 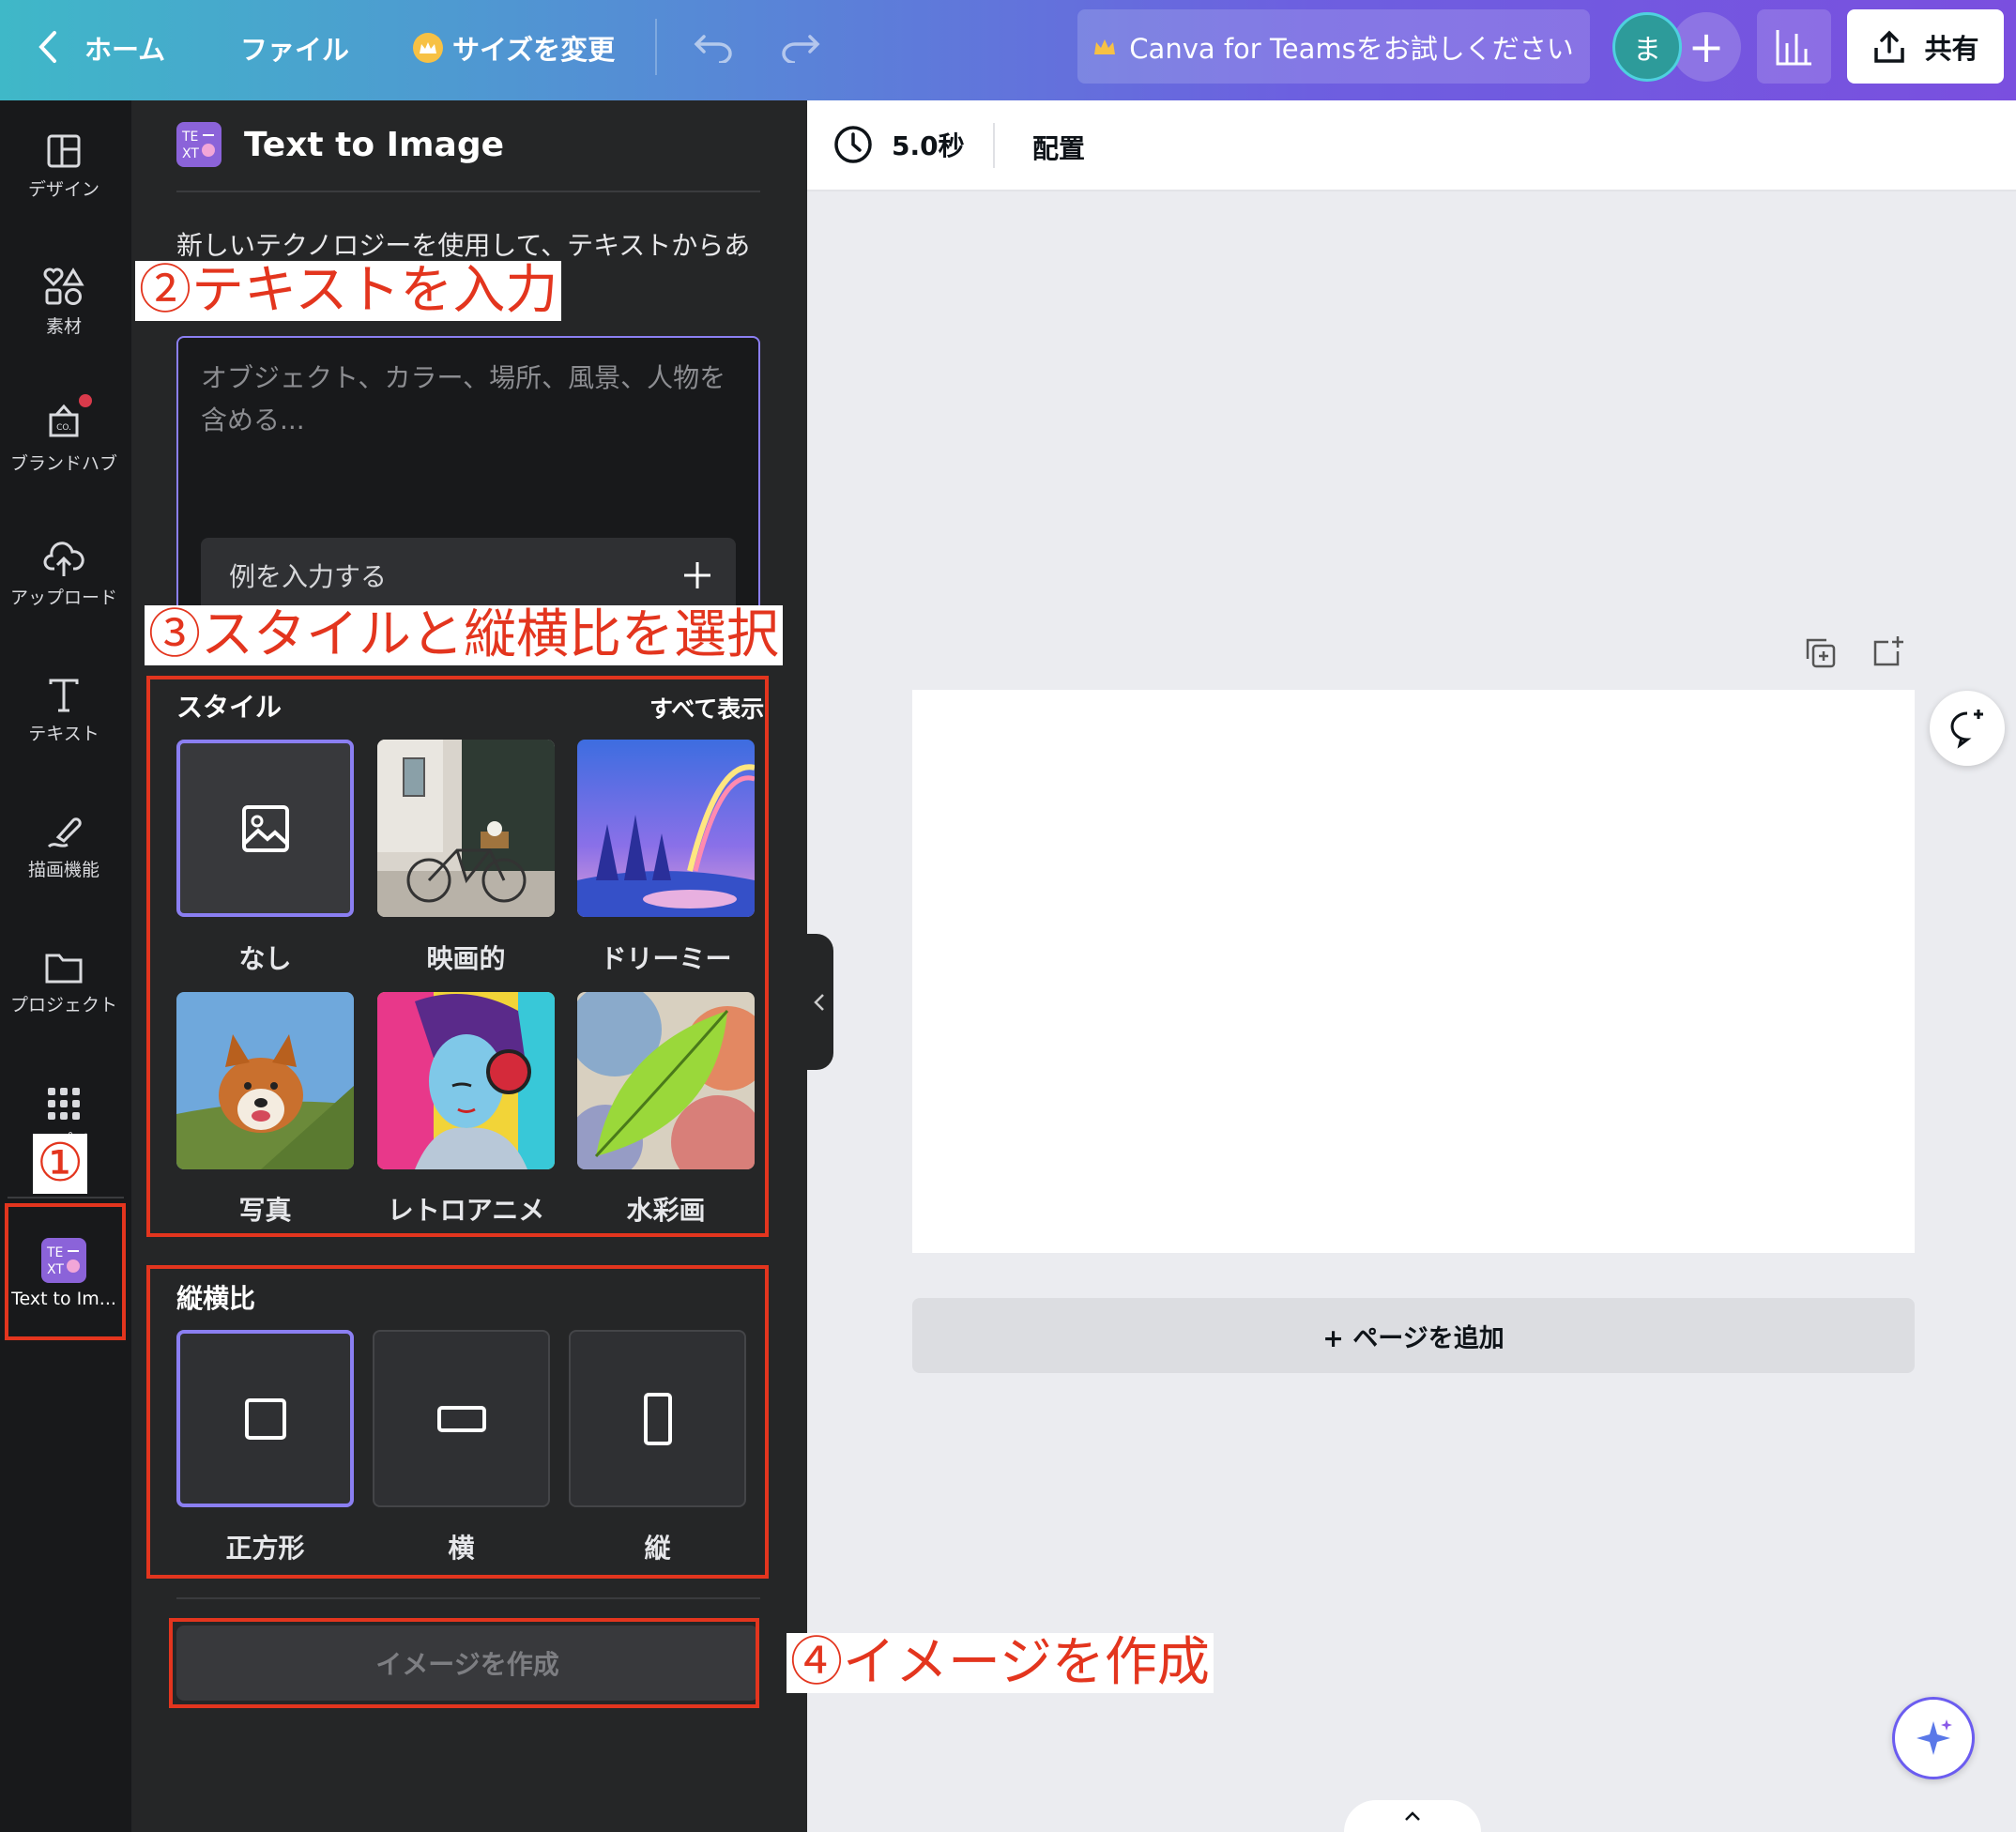 What do you see at coordinates (63, 733) in the screenshot?
I see `sidebar-item-label: テキスト` at bounding box center [63, 733].